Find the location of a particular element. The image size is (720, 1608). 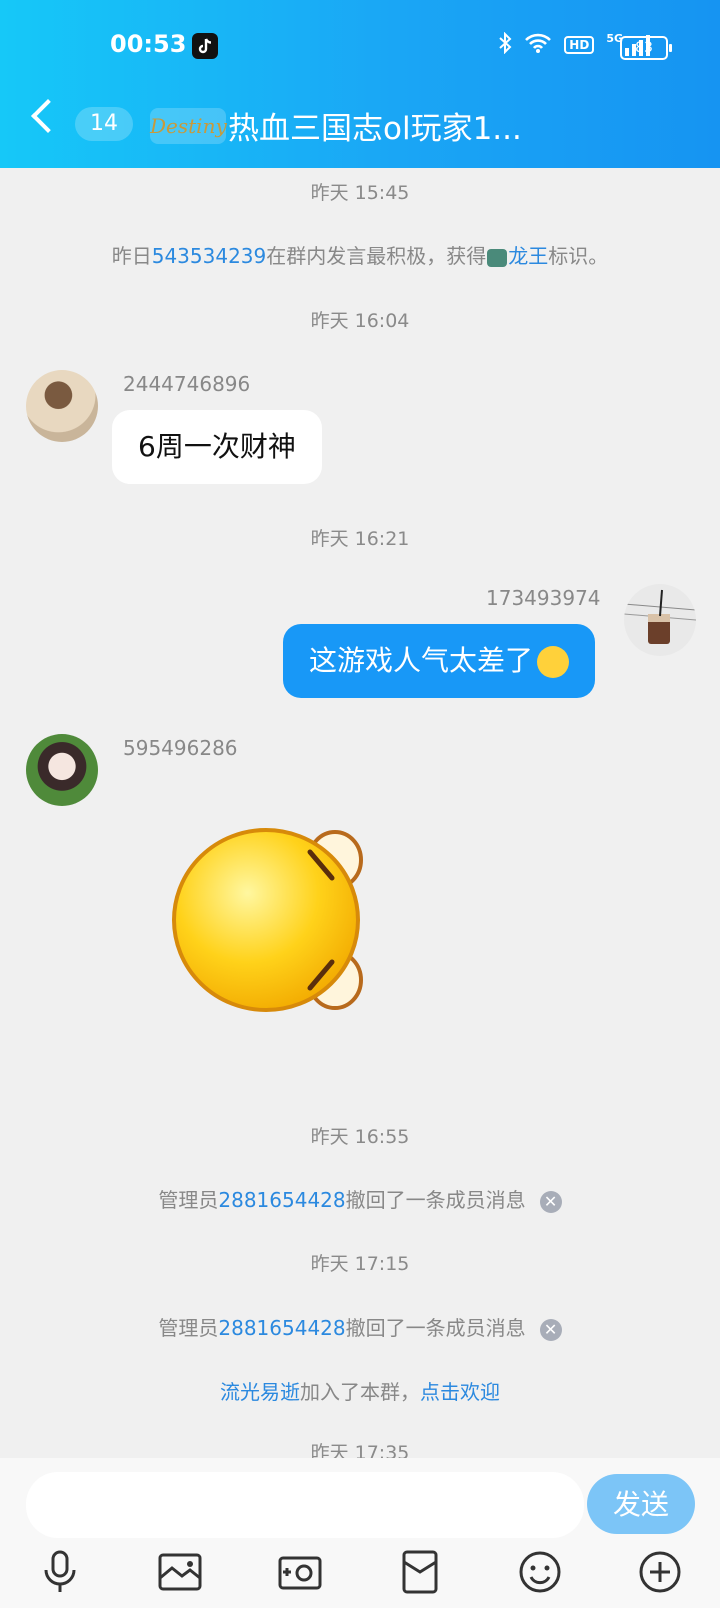

emoji-icon is located at coordinates (540, 1572).